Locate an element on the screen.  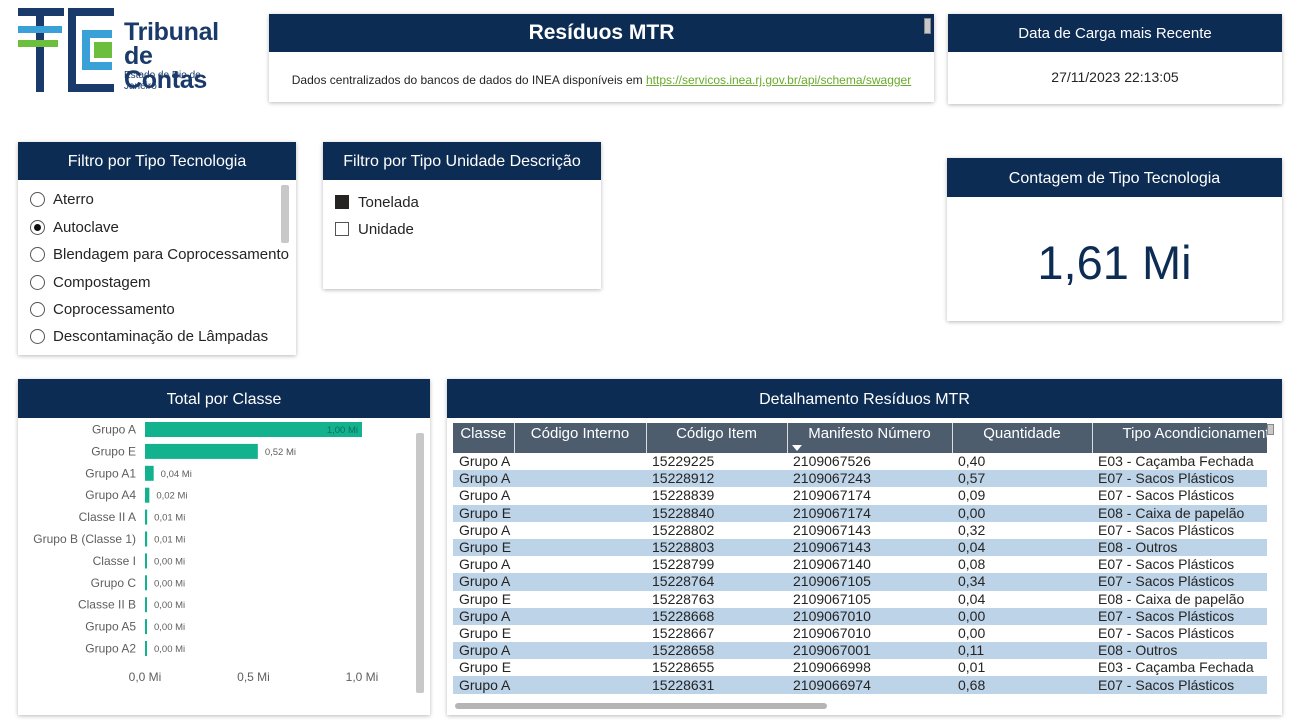
radio-descontaminacao is located at coordinates (37, 336).